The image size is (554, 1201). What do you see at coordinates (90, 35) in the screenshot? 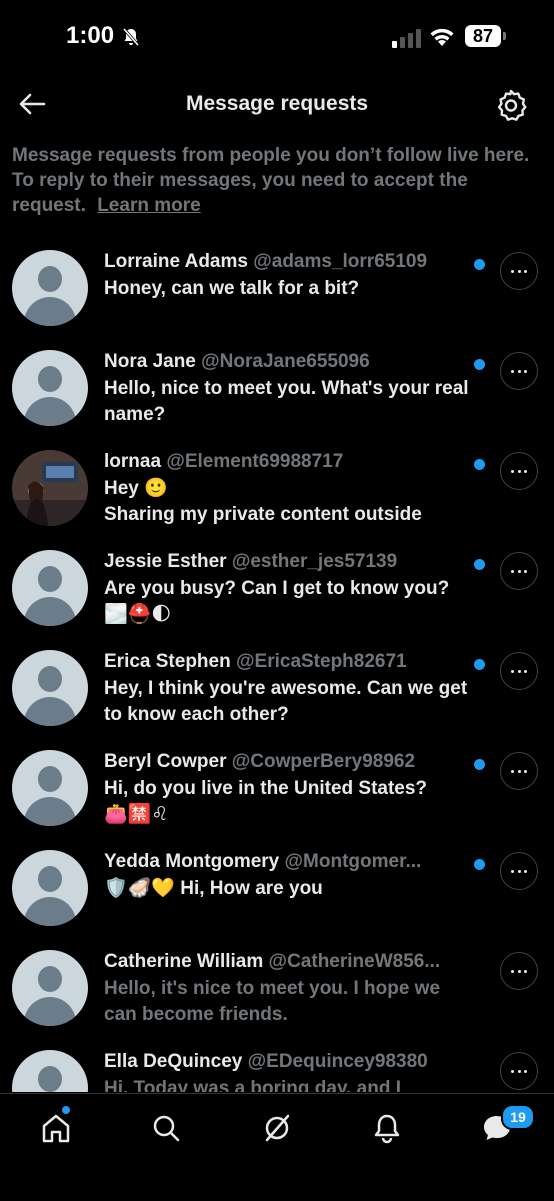
I see `status-time: 1:00` at bounding box center [90, 35].